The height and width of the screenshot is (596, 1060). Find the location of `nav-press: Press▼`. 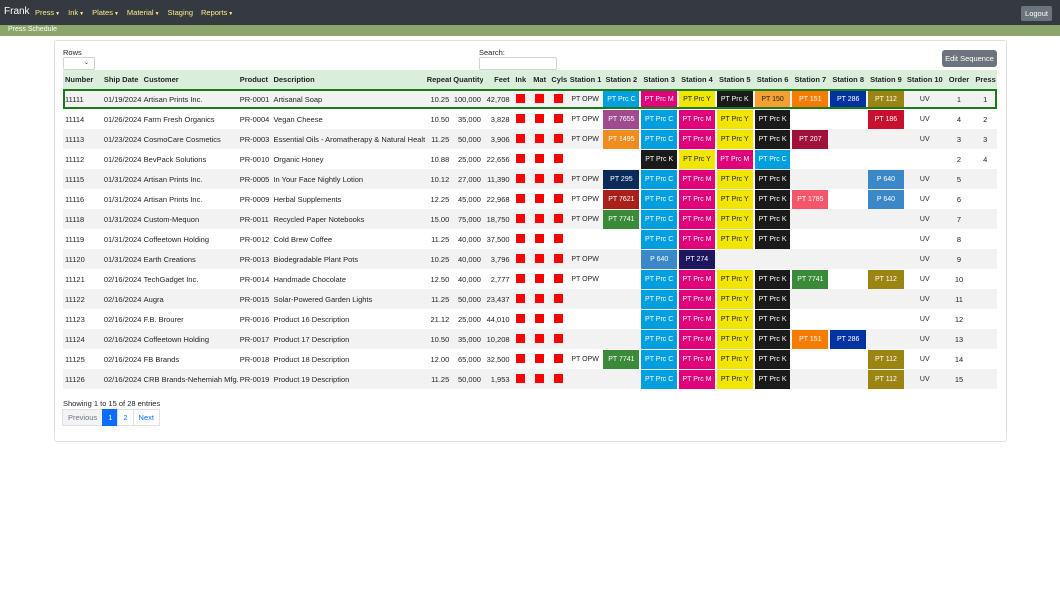

nav-press: Press▼ is located at coordinates (47, 12).